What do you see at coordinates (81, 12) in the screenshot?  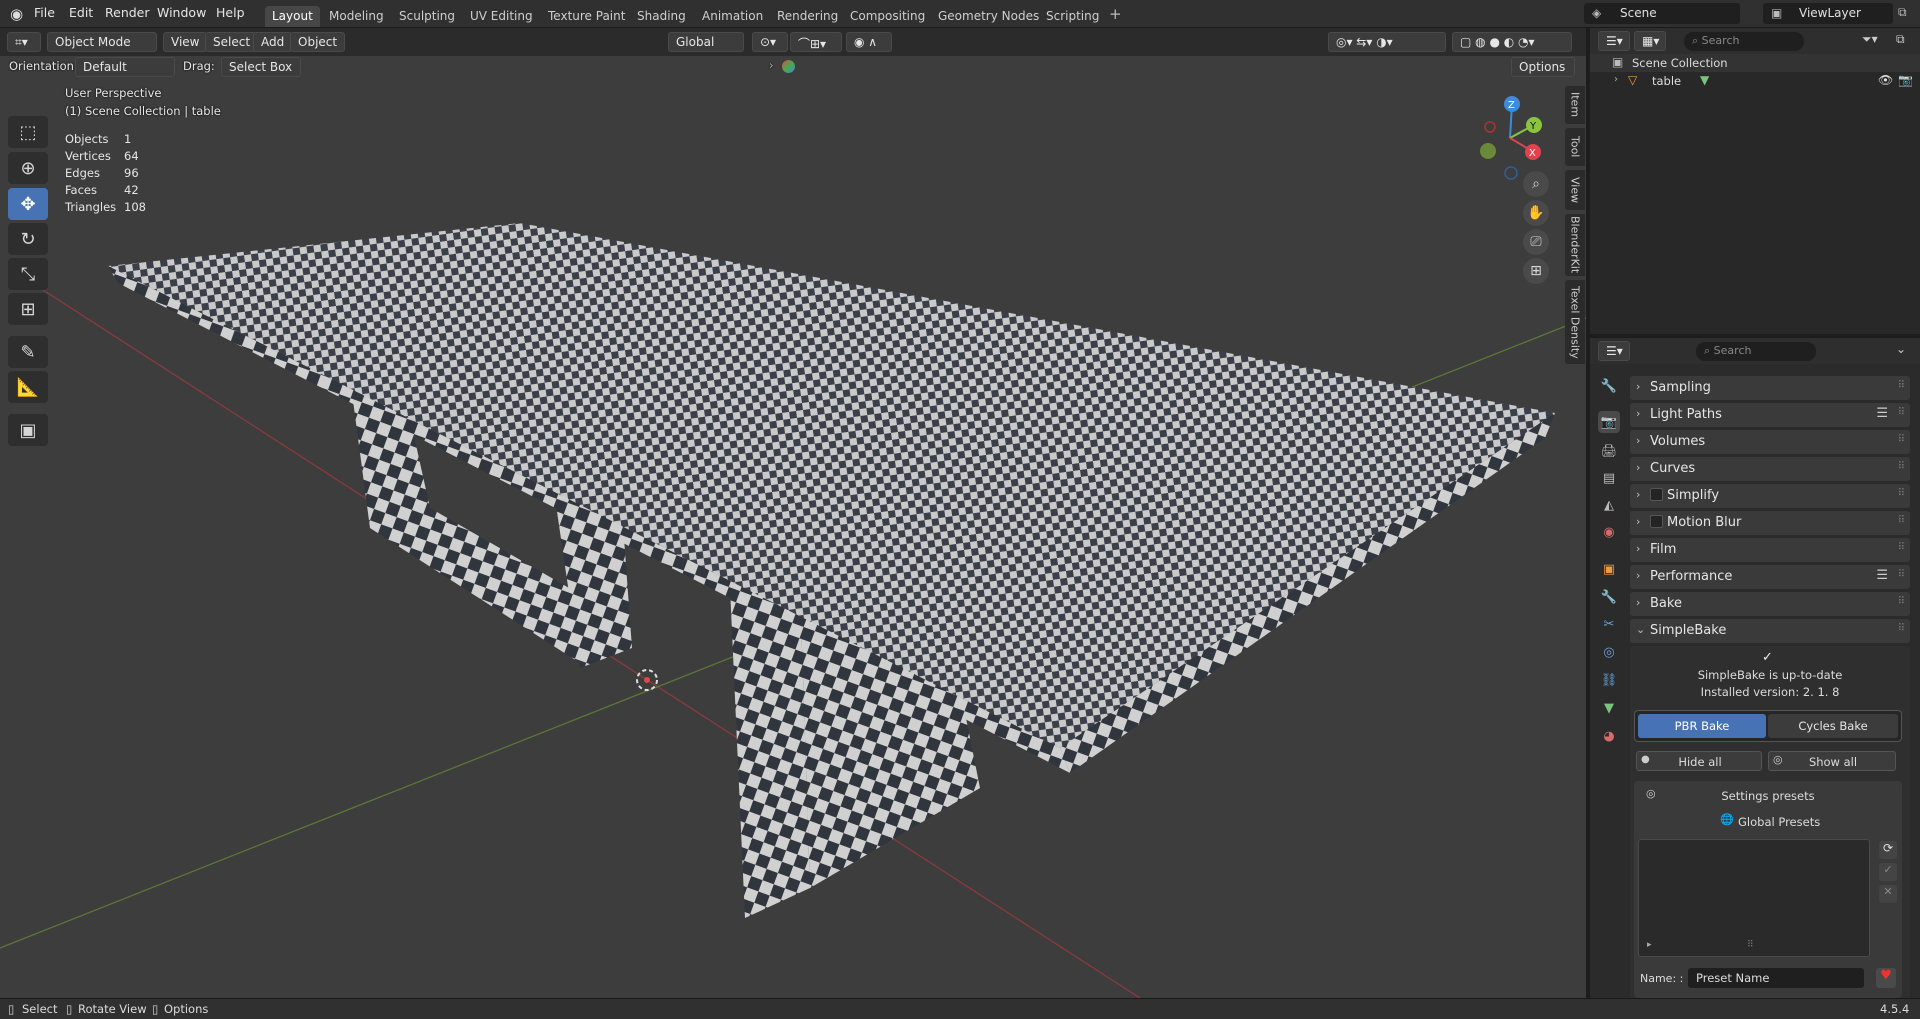 I see `menu-edit: Edit` at bounding box center [81, 12].